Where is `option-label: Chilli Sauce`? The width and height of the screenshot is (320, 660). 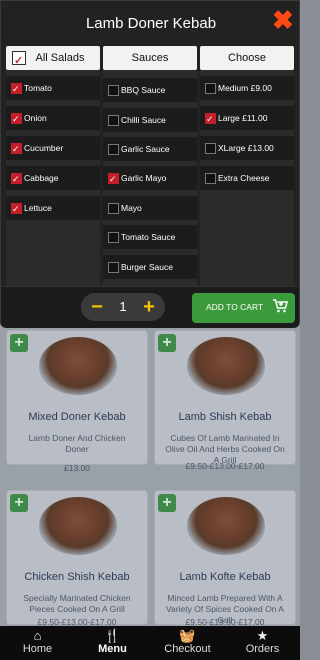 option-label: Chilli Sauce is located at coordinates (143, 120).